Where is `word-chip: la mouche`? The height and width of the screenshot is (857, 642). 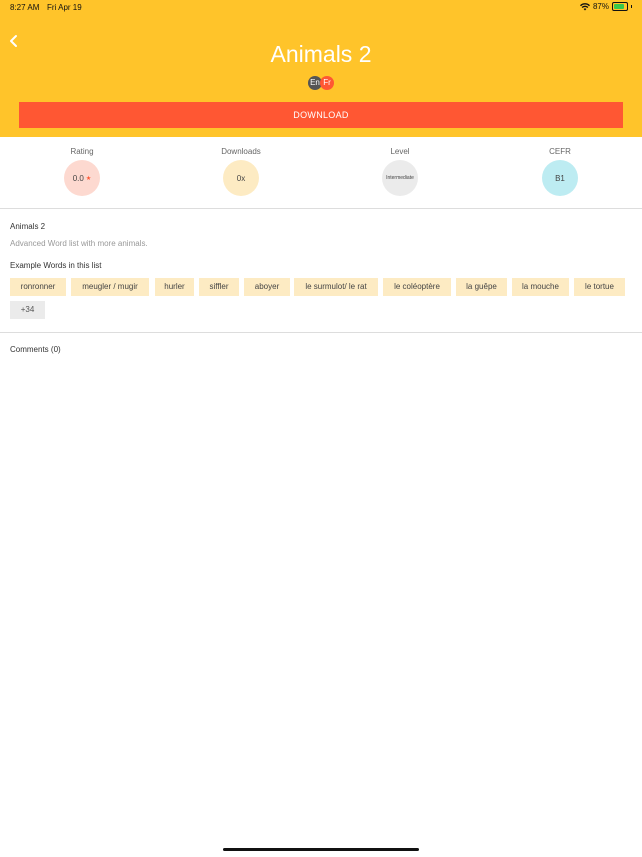 word-chip: la mouche is located at coordinates (540, 287).